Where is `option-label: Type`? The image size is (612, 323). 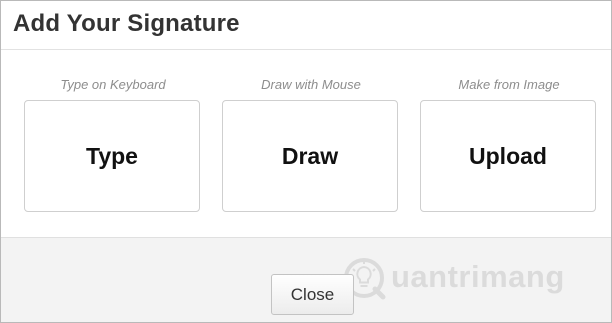 option-label: Type is located at coordinates (112, 156).